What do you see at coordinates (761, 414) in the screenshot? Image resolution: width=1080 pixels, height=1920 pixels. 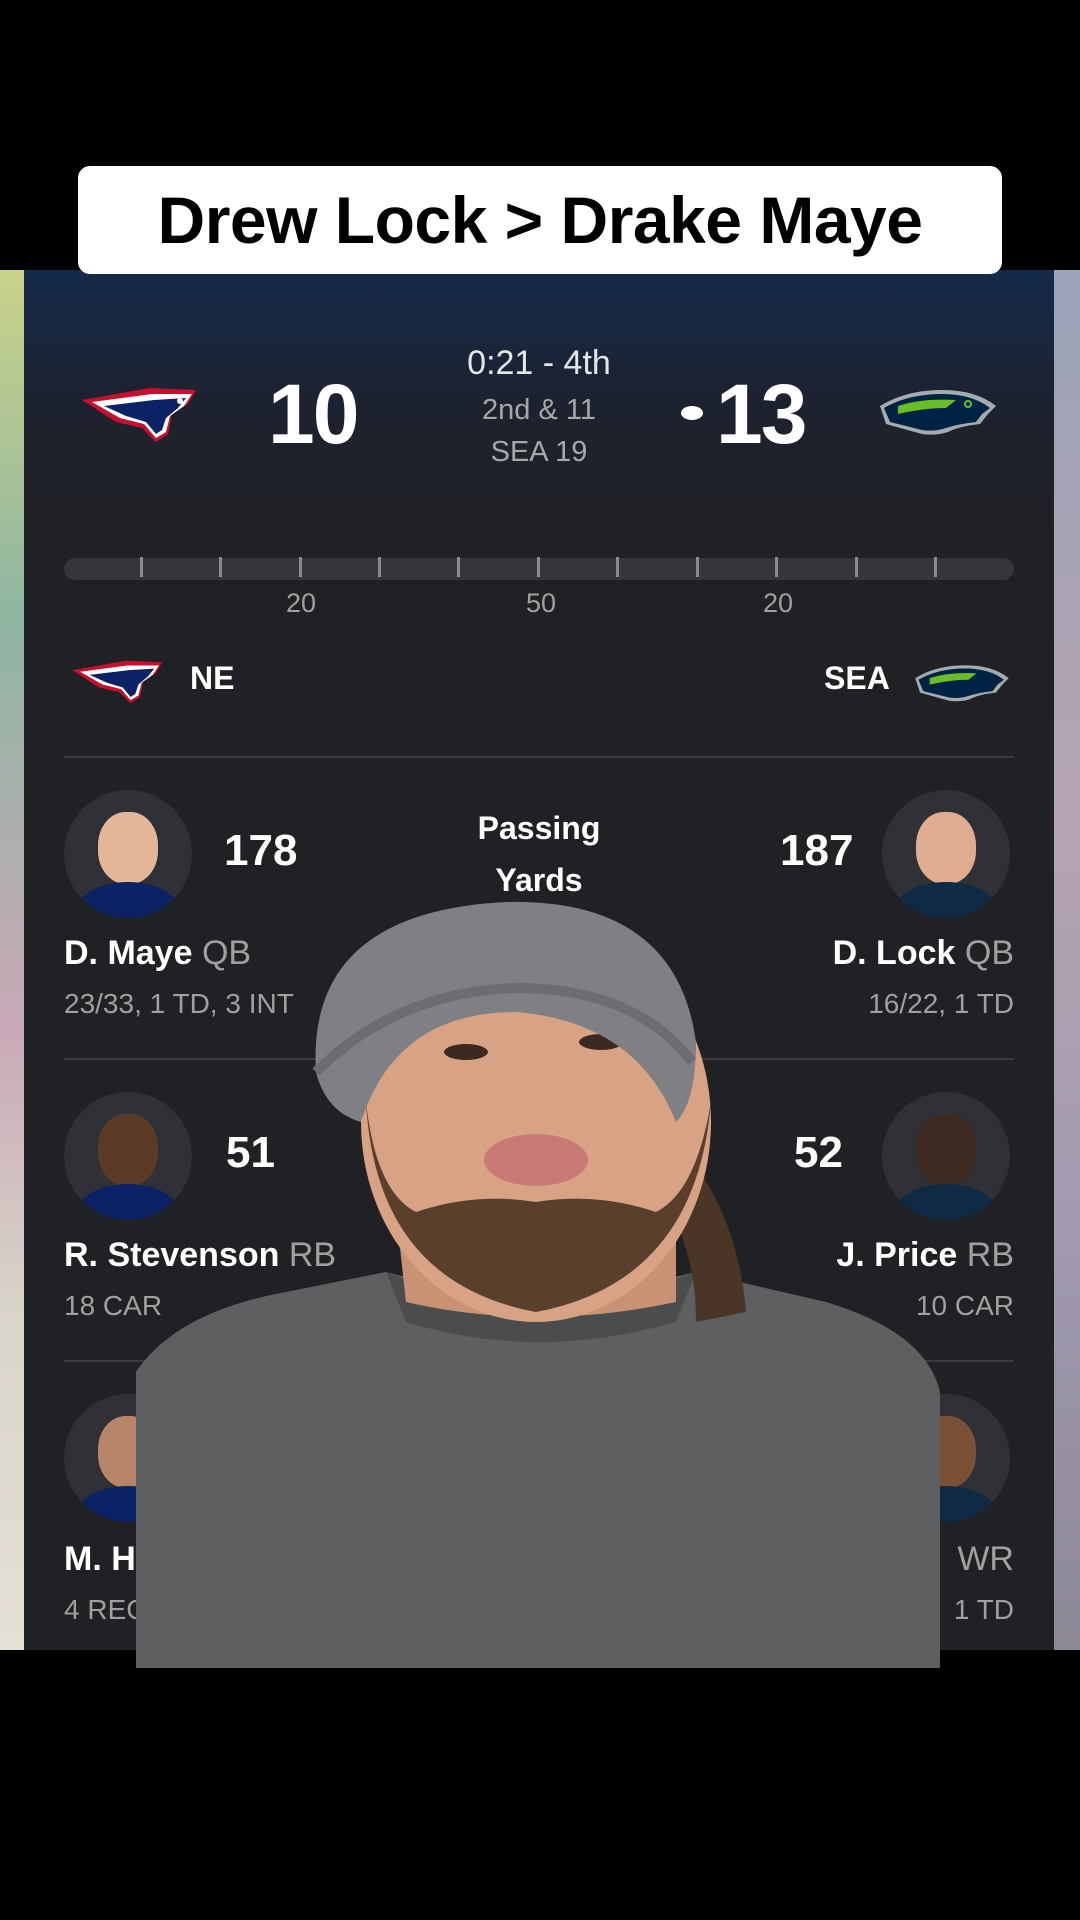 I see `away-score: 13` at bounding box center [761, 414].